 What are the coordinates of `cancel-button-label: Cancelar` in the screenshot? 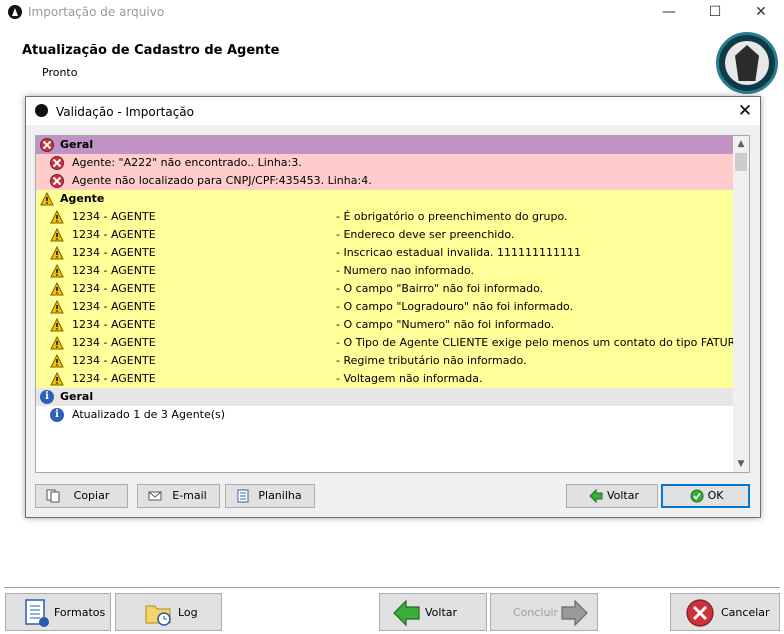 It's located at (745, 612).